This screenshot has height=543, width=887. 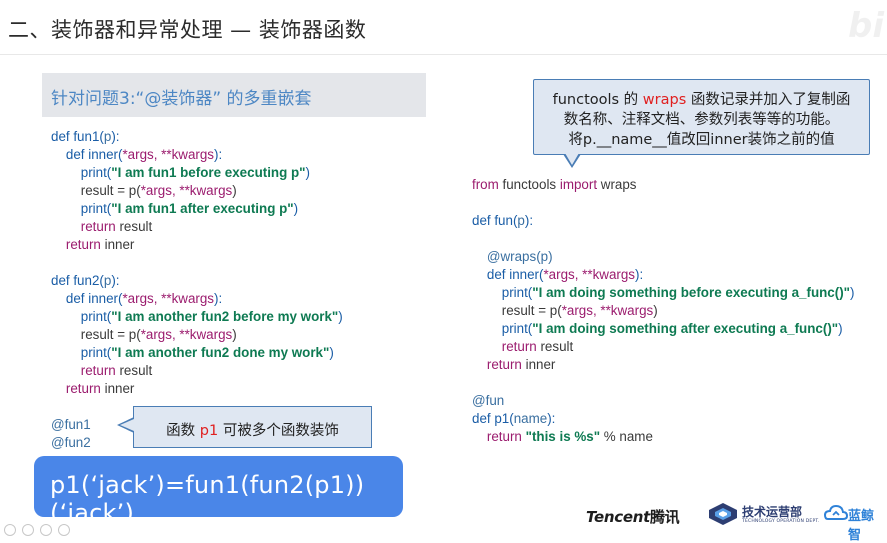 What do you see at coordinates (197, 137) in the screenshot?
I see `code-line: def fun1(p):` at bounding box center [197, 137].